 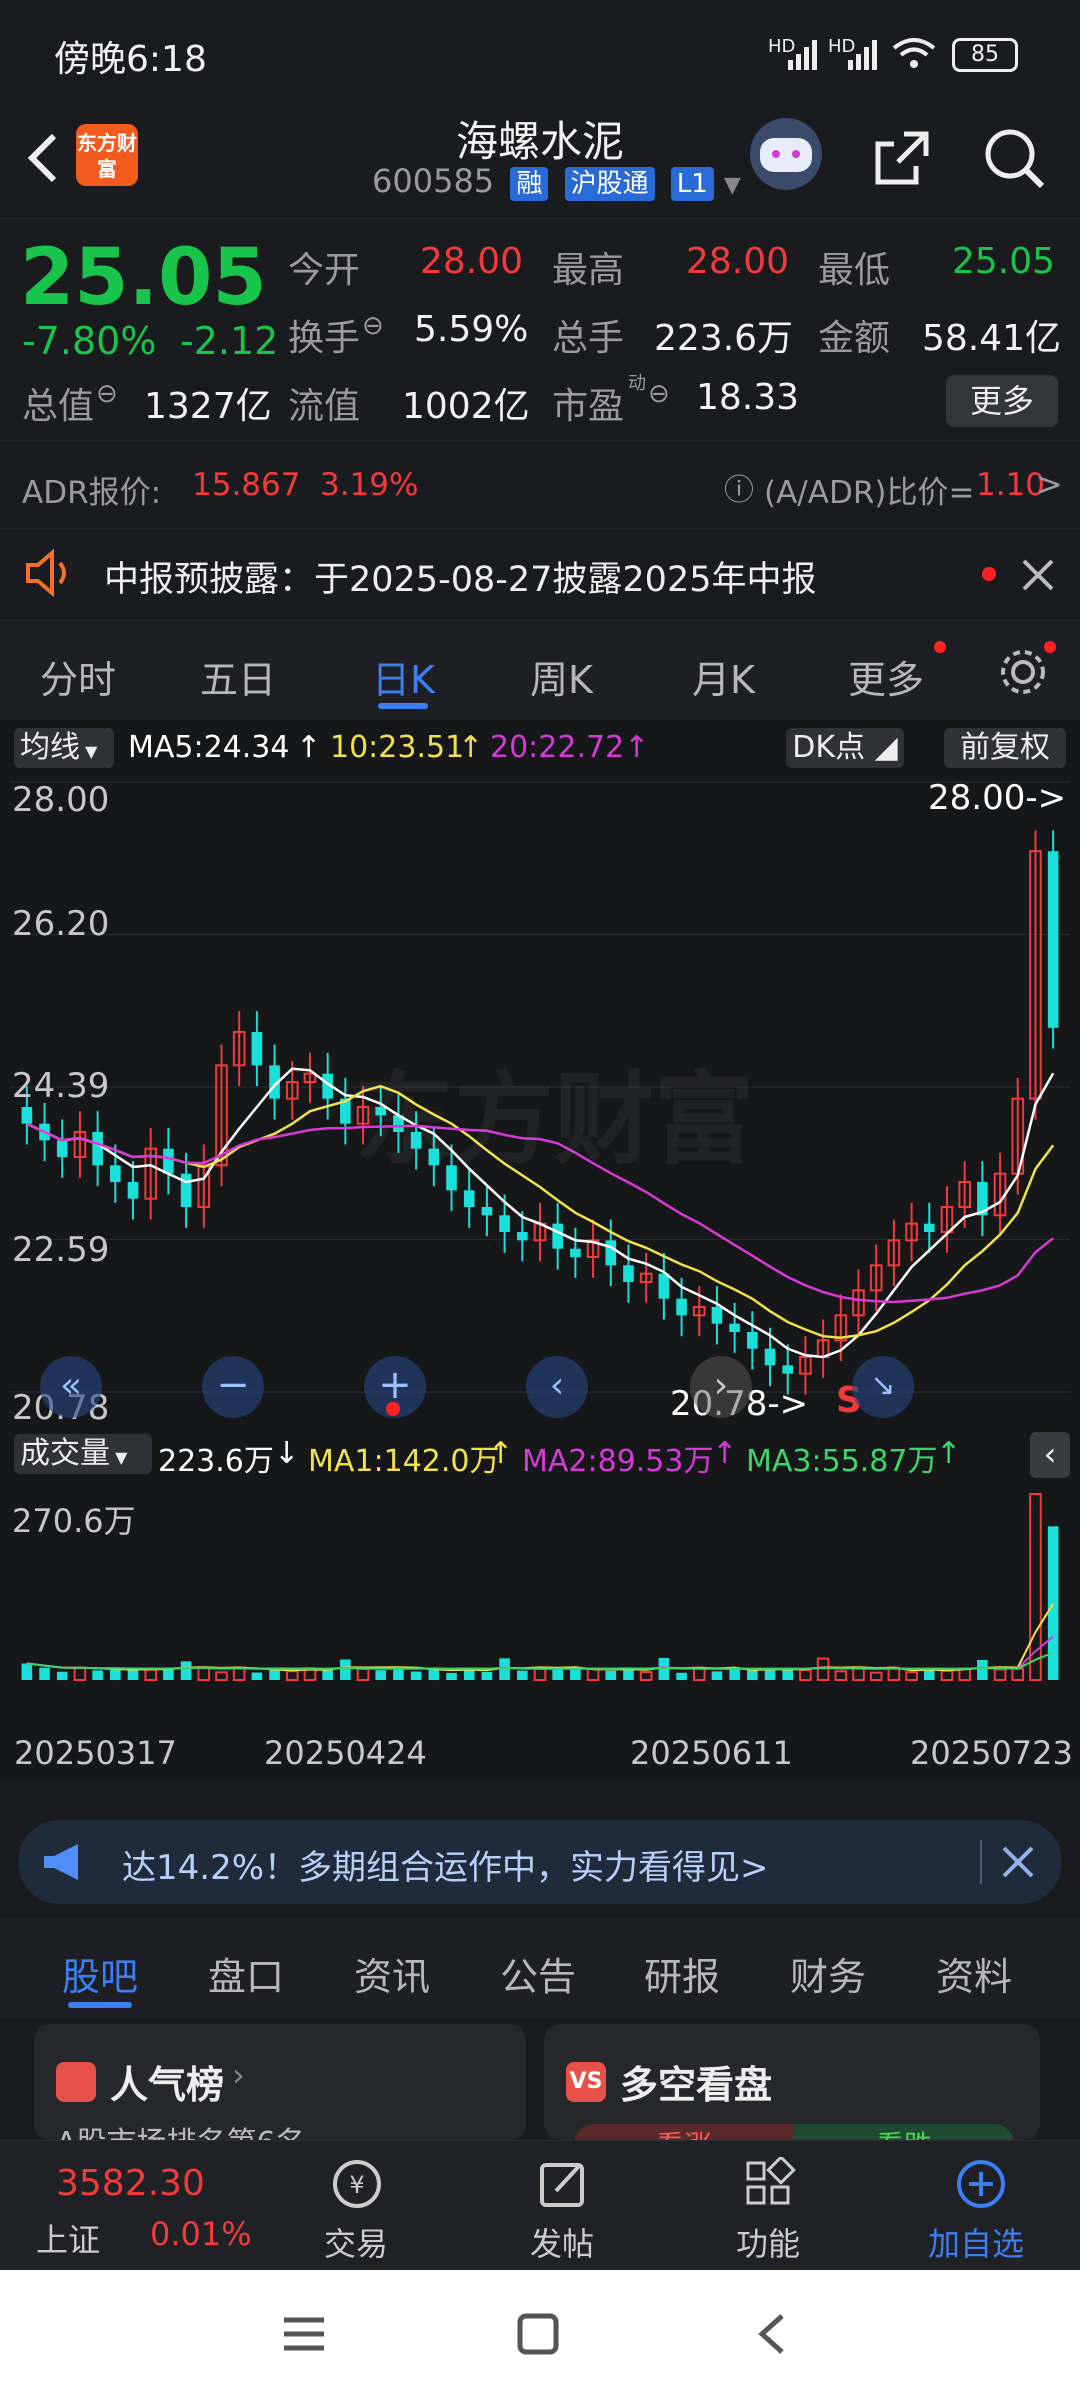 I want to click on bull-bear-title: 多空看盘, so click(x=696, y=2085).